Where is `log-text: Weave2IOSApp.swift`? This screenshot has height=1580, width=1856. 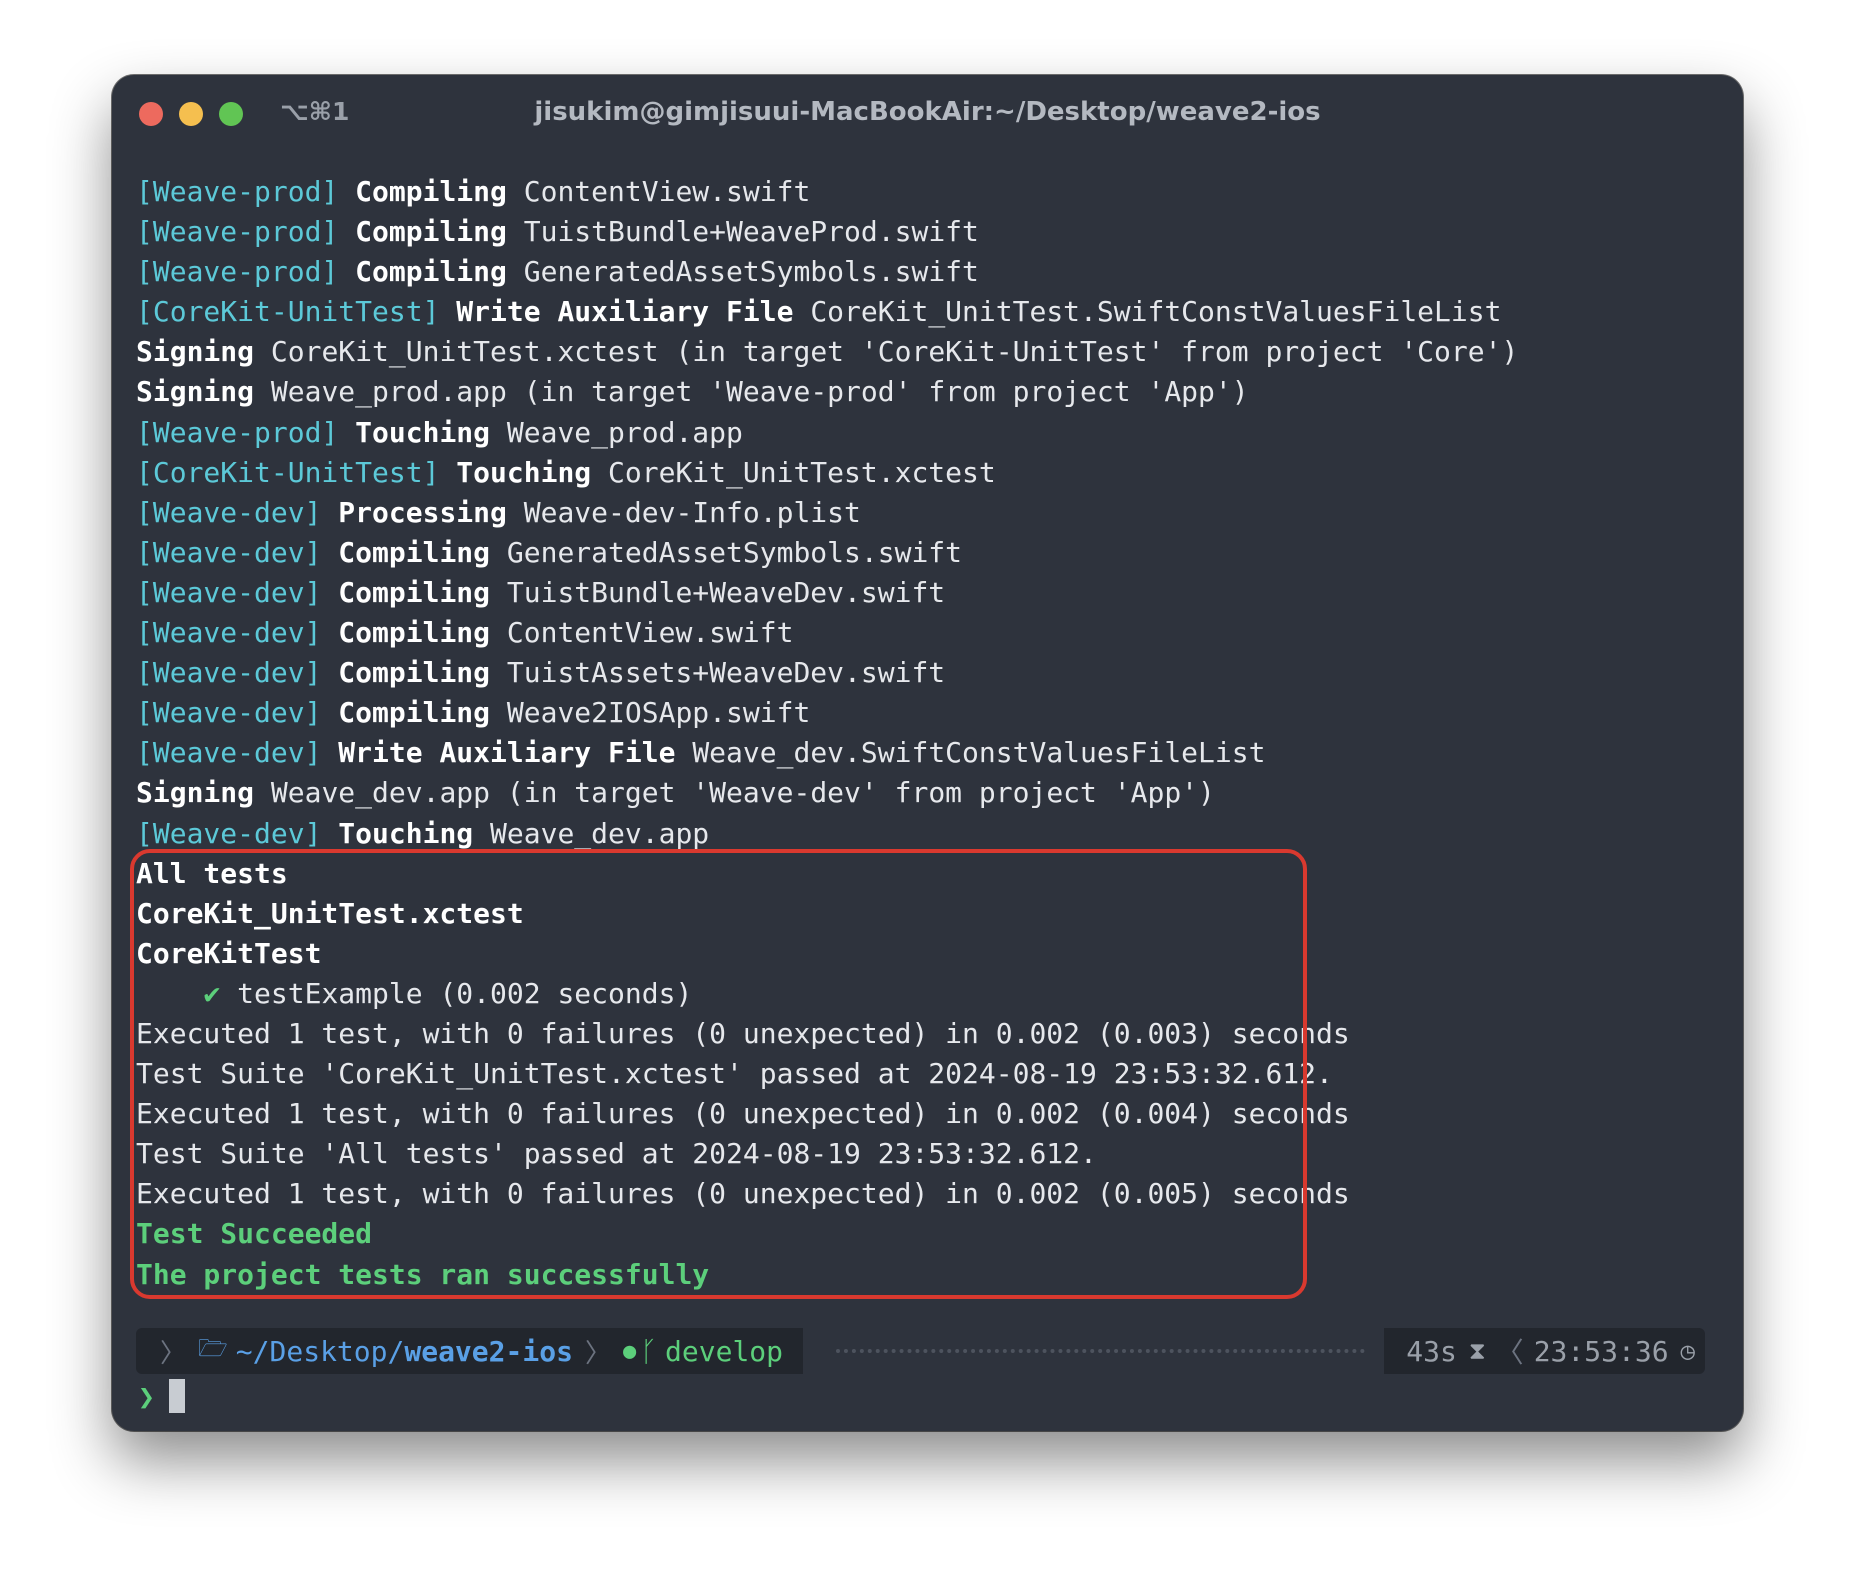
log-text: Weave2IOSApp.swift is located at coordinates (658, 713).